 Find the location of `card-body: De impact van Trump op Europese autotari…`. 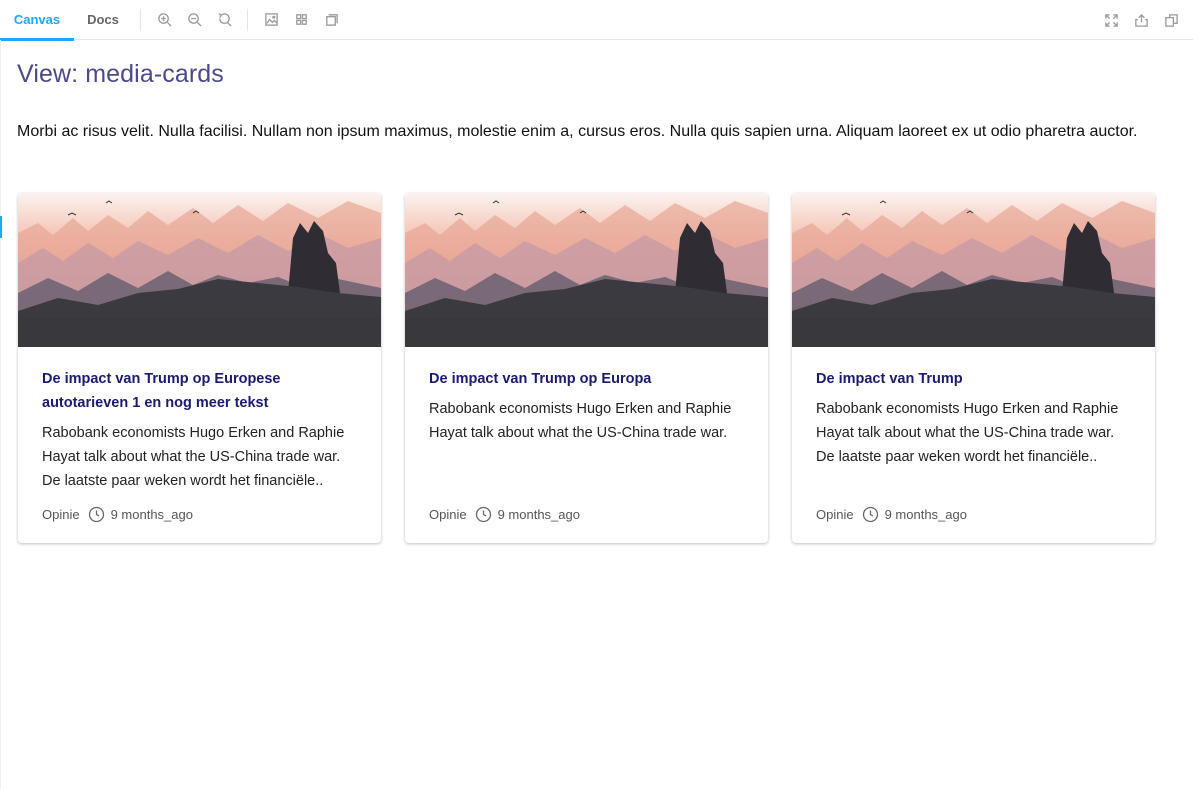

card-body: De impact van Trump op Europese autotari… is located at coordinates (199, 420).